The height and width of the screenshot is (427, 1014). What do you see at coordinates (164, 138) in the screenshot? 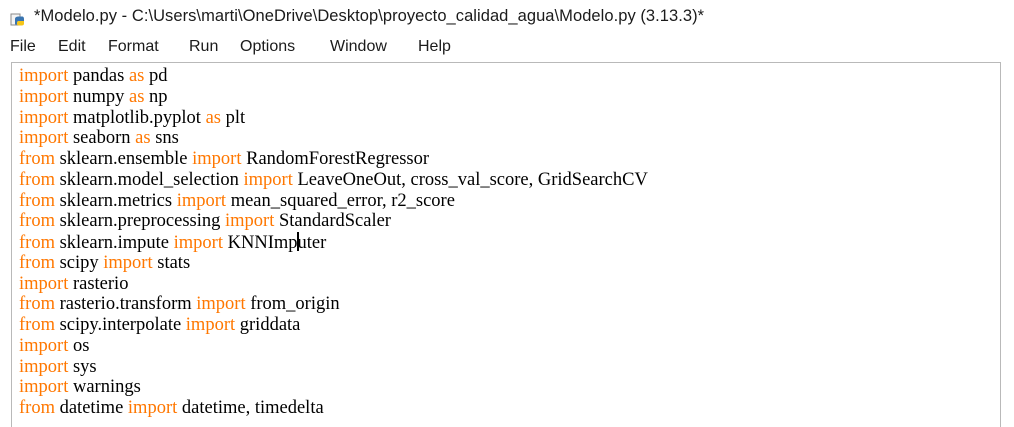
I see `code-token: sns` at bounding box center [164, 138].